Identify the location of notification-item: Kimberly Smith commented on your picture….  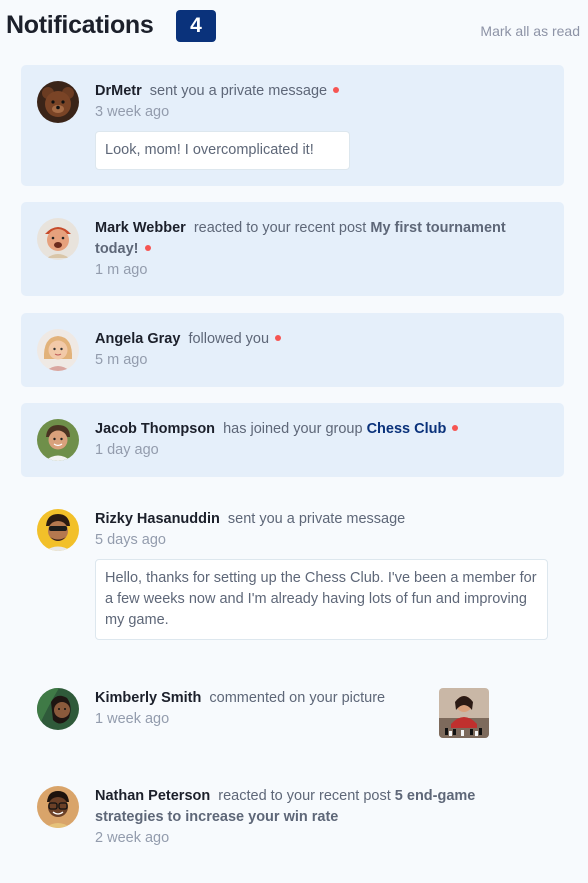
(292, 712).